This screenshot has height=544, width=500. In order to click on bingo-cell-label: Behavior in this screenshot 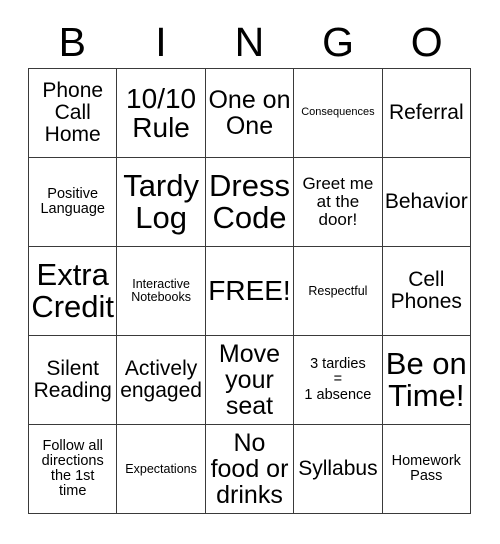, I will do `click(426, 202)`.